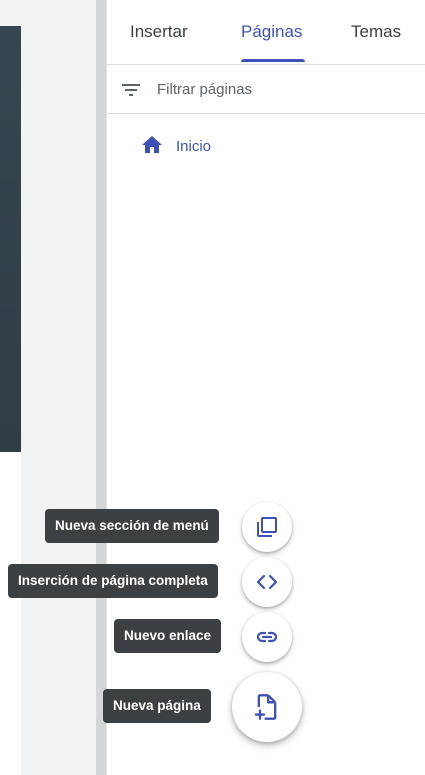 Image resolution: width=425 pixels, height=775 pixels. Describe the element at coordinates (132, 526) in the screenshot. I see `tooltip-menu-section: Nueva sección de menú` at that location.